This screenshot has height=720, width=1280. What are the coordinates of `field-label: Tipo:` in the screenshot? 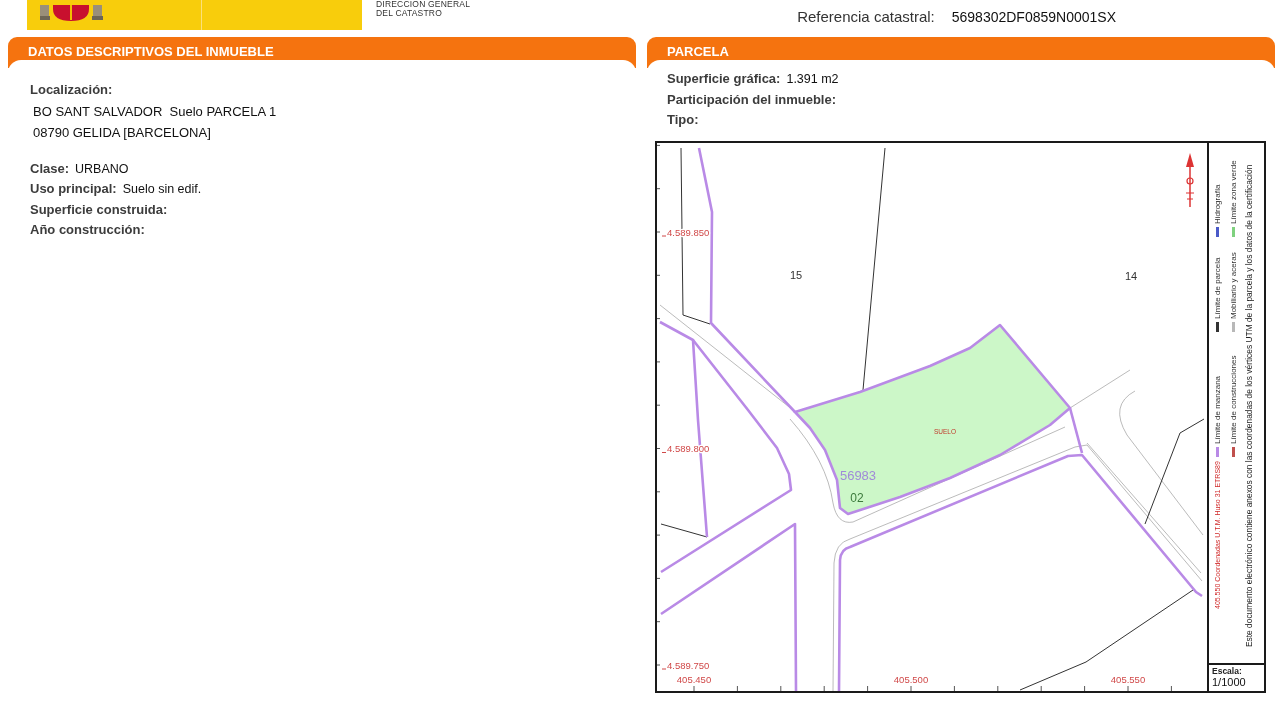 It's located at (683, 120).